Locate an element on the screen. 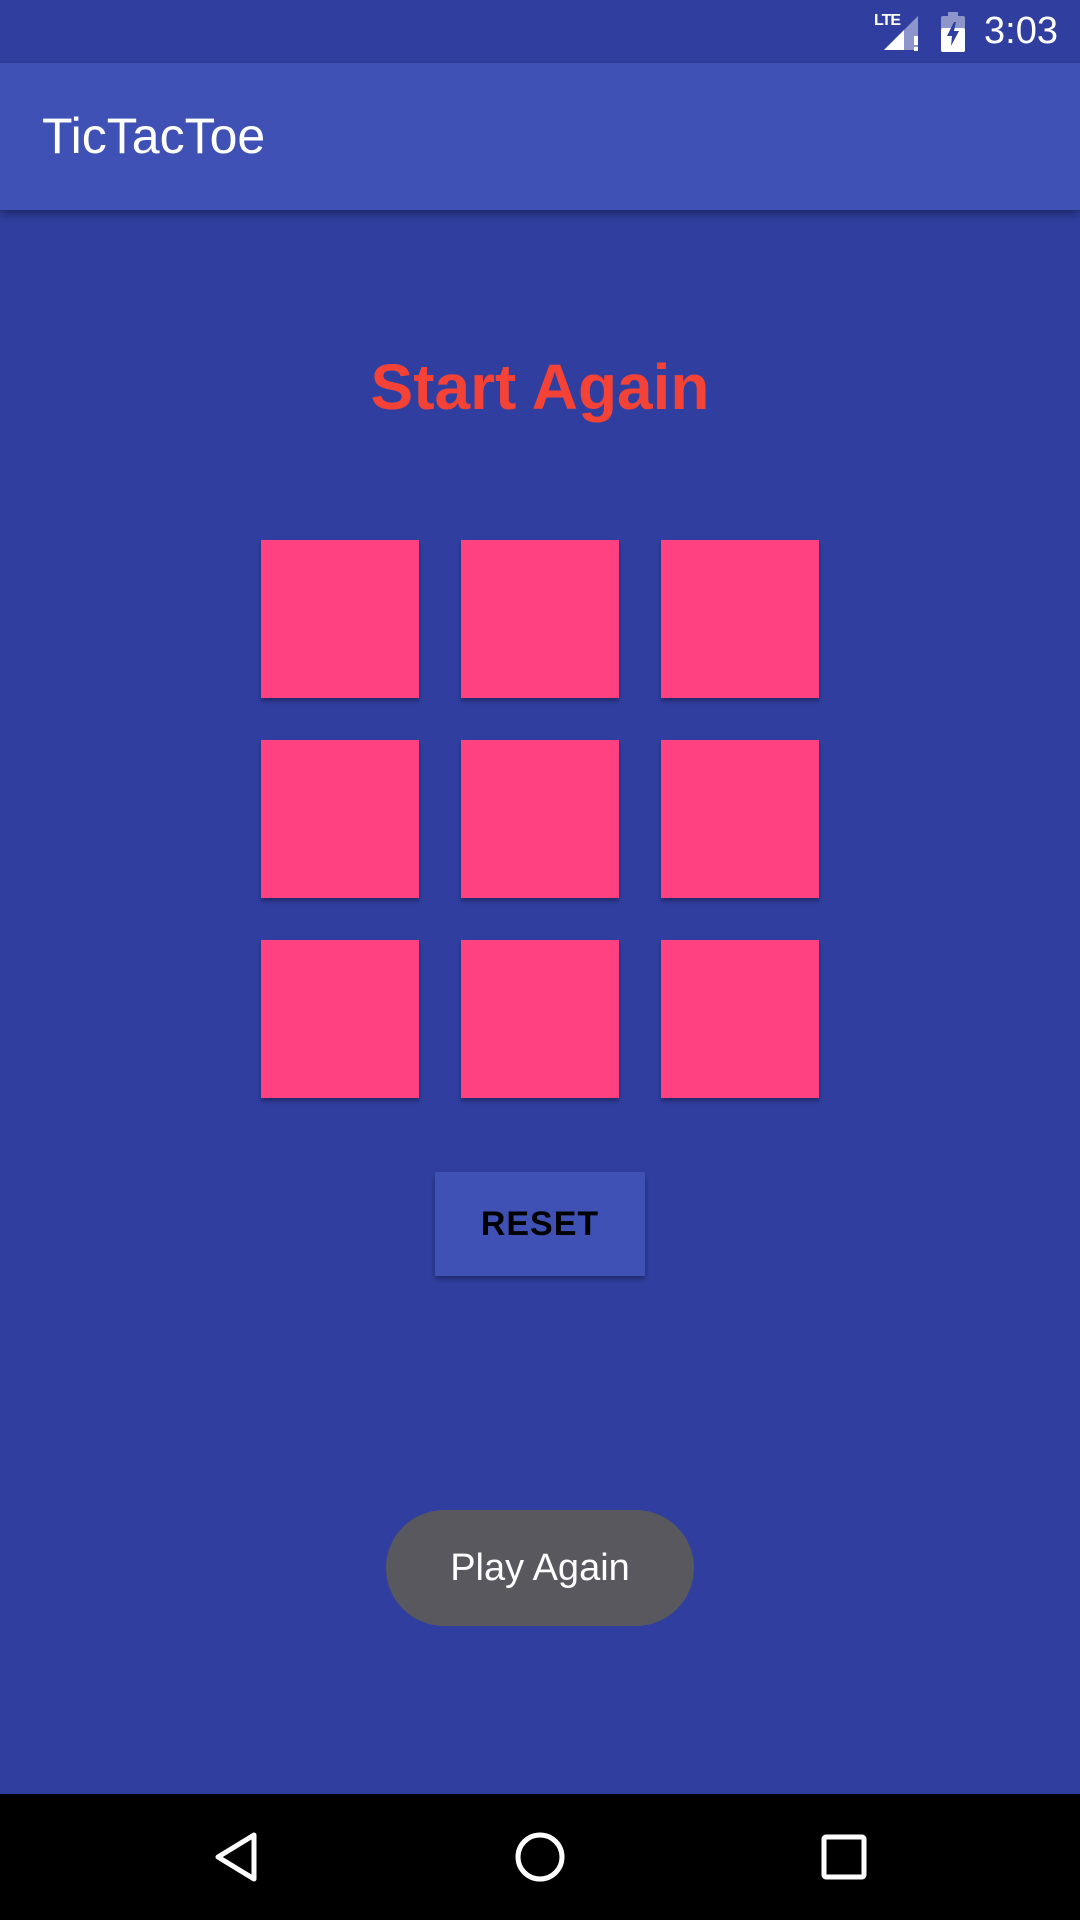 The image size is (1080, 1920). home-circle-icon is located at coordinates (540, 1857).